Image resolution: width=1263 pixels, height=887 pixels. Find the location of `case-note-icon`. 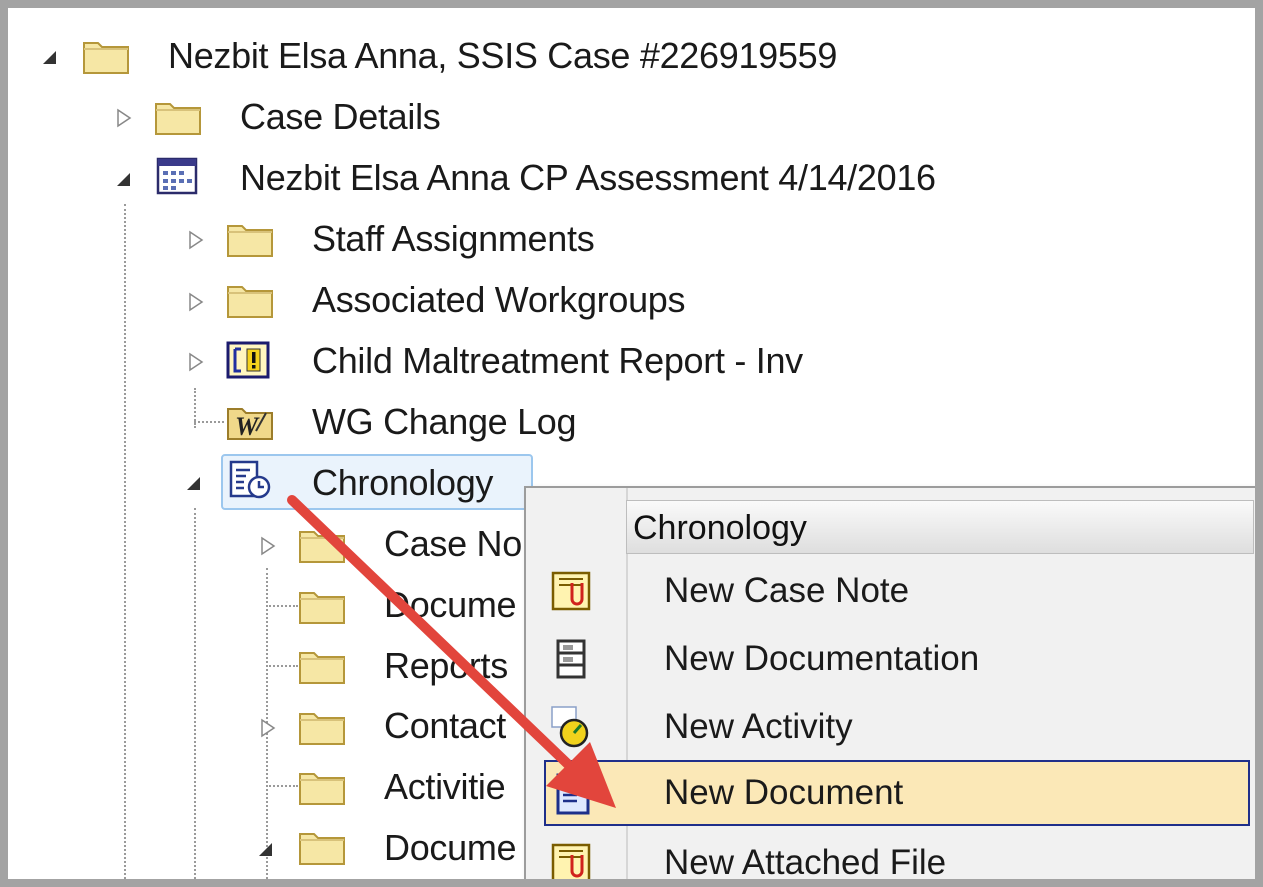

case-note-icon is located at coordinates (571, 591).